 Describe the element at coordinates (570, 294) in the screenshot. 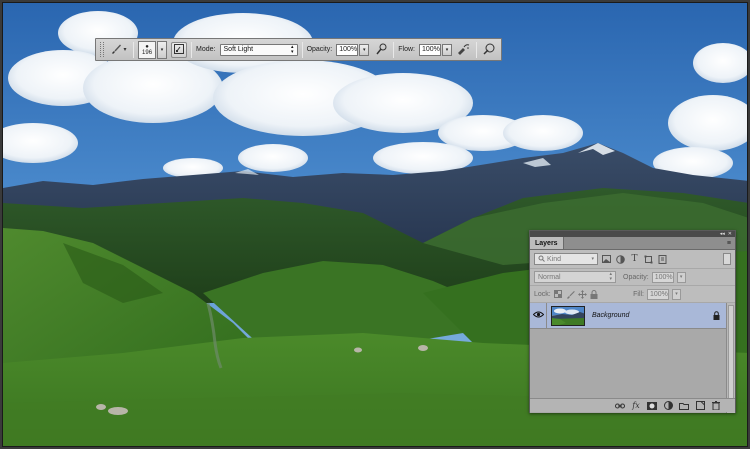

I see `lock-image-pixels-icon` at that location.